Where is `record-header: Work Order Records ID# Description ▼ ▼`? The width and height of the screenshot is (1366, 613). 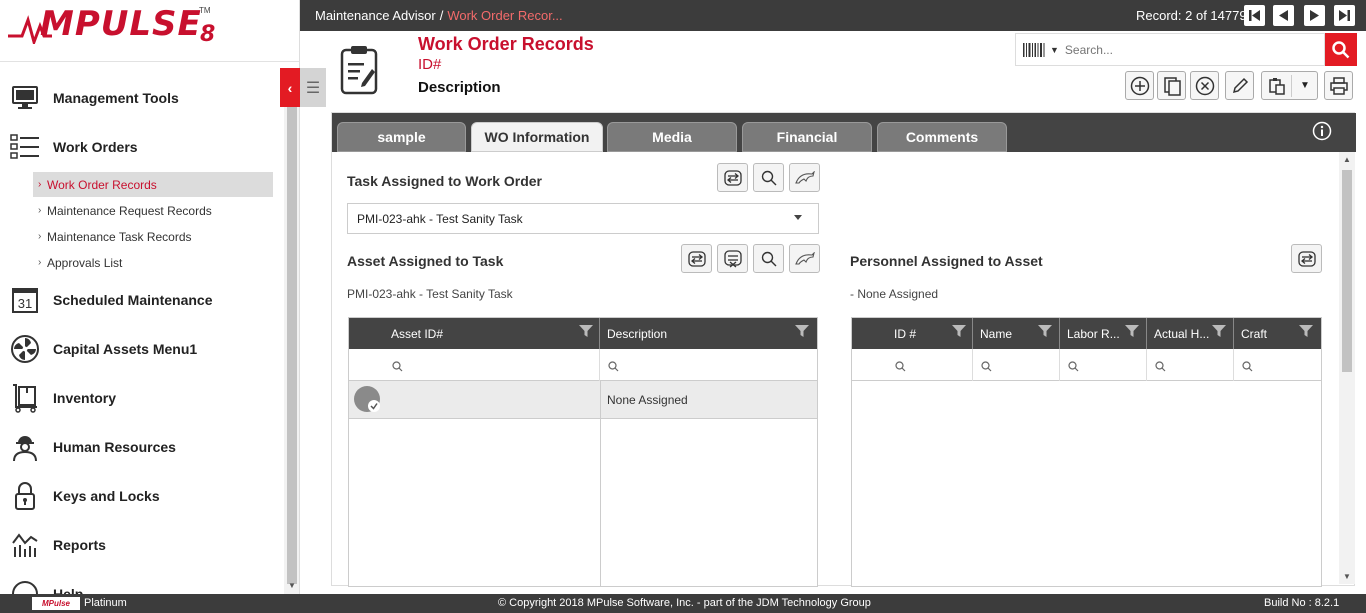 record-header: Work Order Records ID# Description ▼ ▼ is located at coordinates (846, 71).